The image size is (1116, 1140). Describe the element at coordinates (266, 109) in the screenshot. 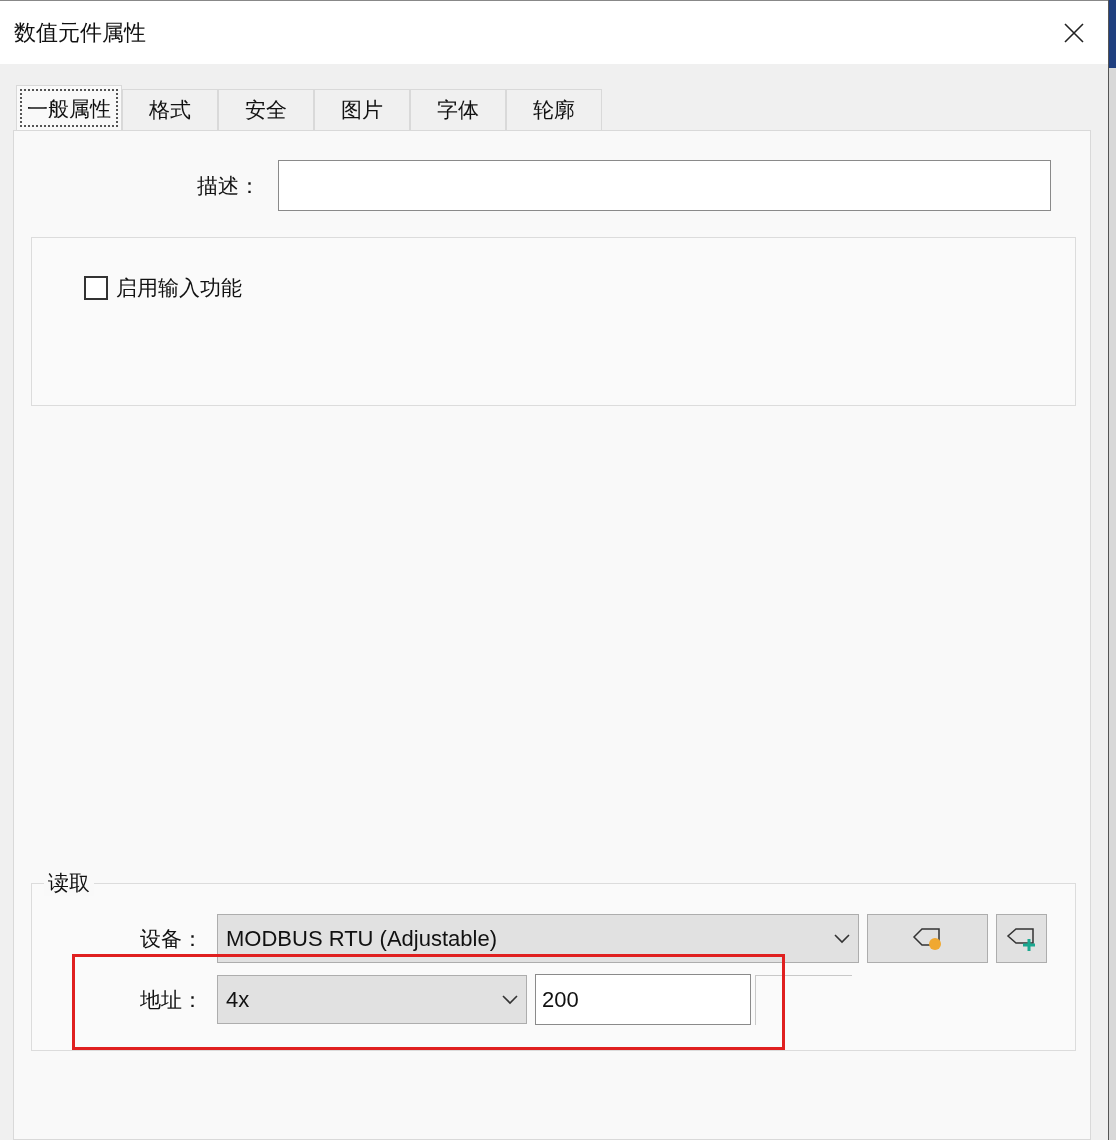

I see `tab: 安全` at that location.